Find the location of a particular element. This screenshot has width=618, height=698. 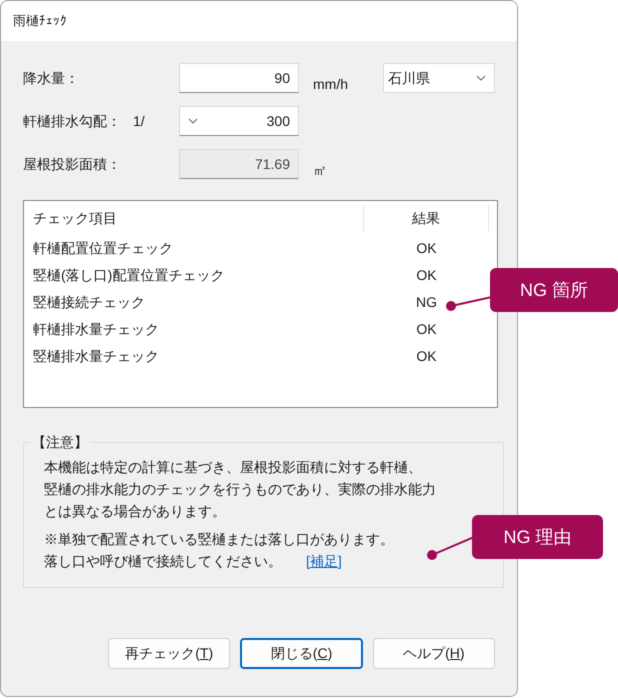

table-cell-text: 竪樋排水量チェック is located at coordinates (96, 356).